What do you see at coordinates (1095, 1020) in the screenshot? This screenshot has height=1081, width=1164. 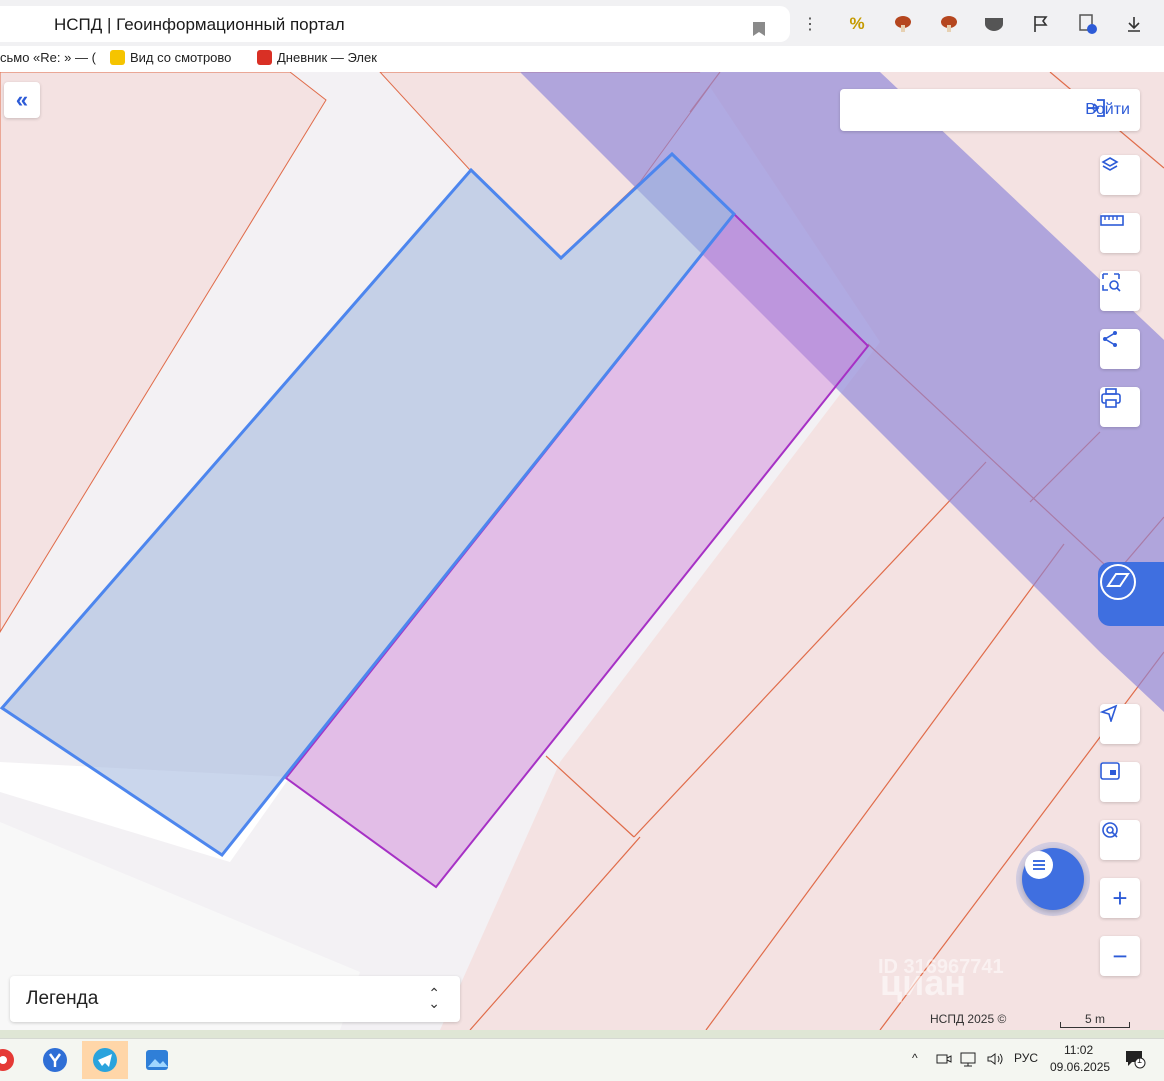 I see `scale-bar: 5 m` at bounding box center [1095, 1020].